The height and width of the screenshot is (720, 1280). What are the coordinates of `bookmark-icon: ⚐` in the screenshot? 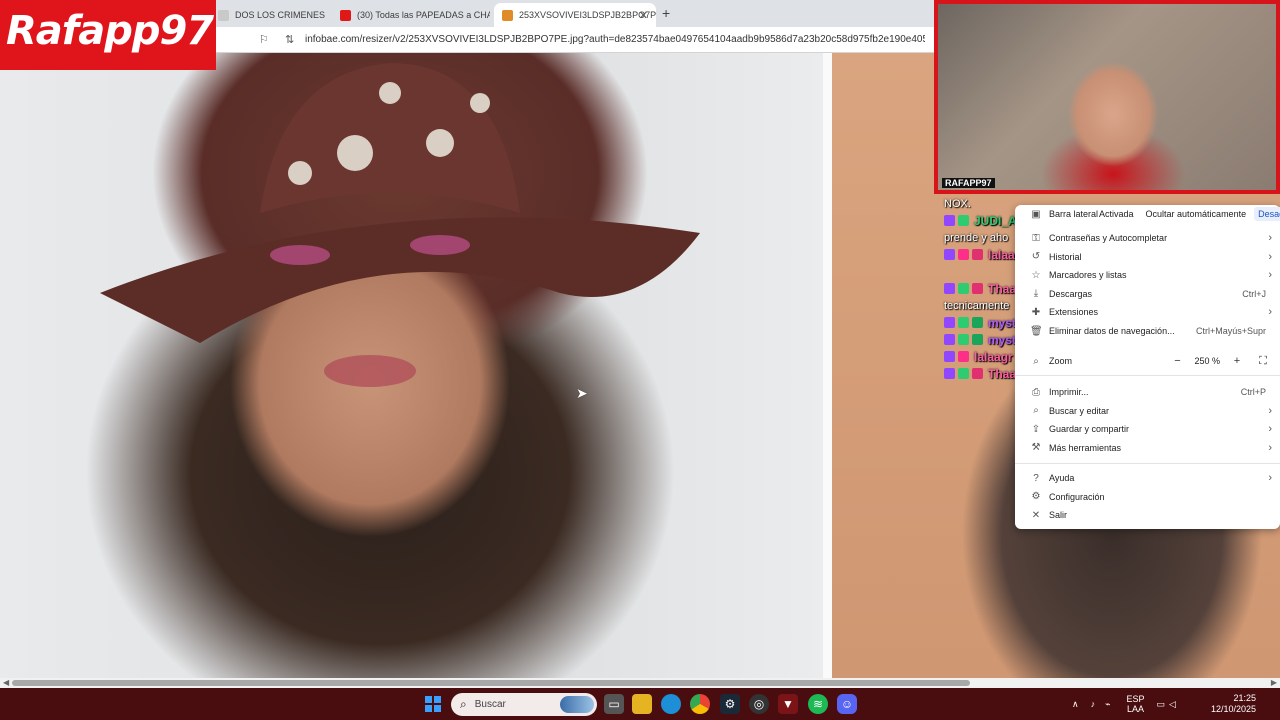 It's located at (264, 39).